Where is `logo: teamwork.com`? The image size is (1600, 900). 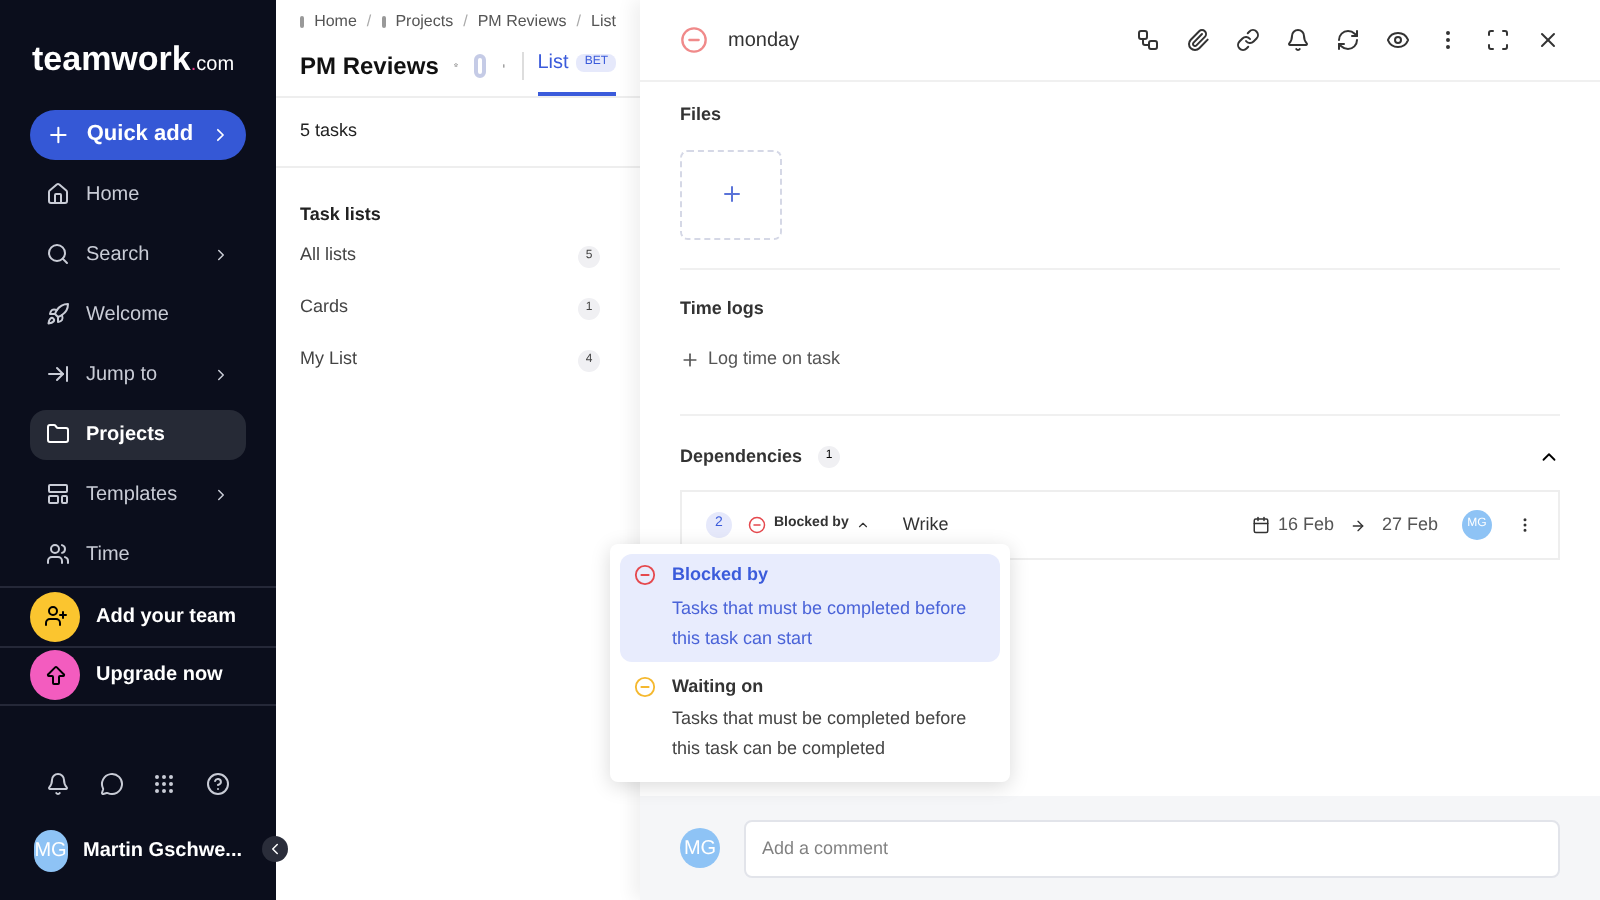
logo: teamwork.com is located at coordinates (133, 60).